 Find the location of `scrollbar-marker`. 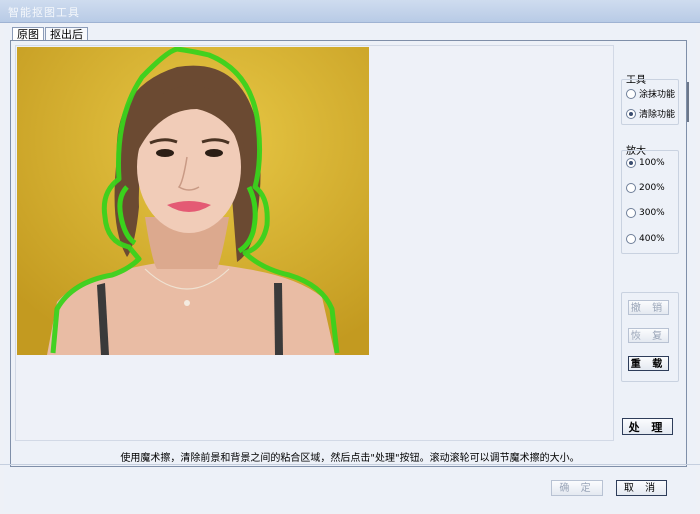

scrollbar-marker is located at coordinates (688, 102).